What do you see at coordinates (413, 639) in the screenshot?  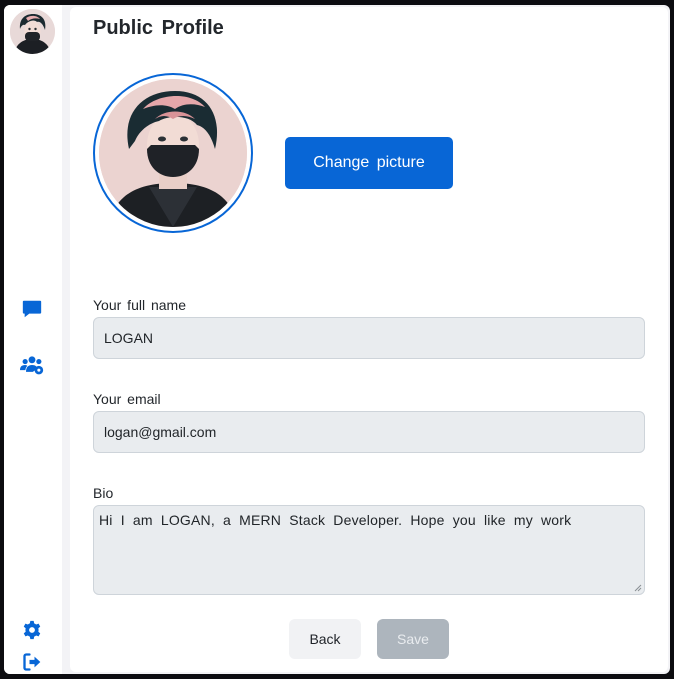 I see `save-button: Save` at bounding box center [413, 639].